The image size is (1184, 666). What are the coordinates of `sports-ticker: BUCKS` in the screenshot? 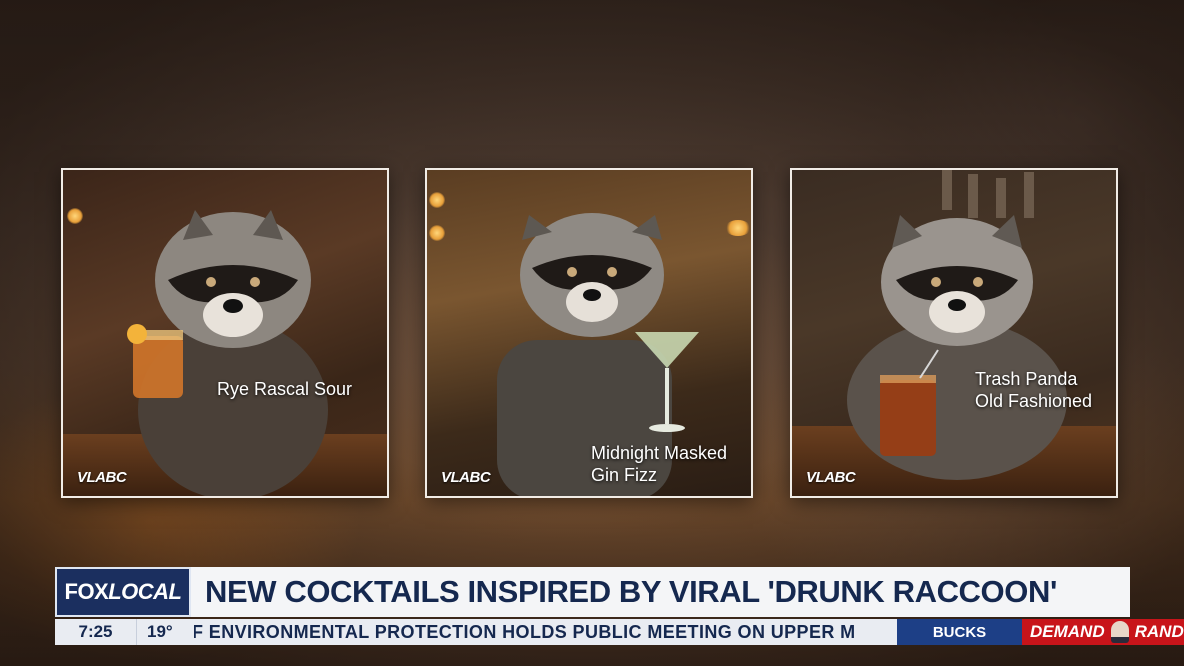 It's located at (959, 632).